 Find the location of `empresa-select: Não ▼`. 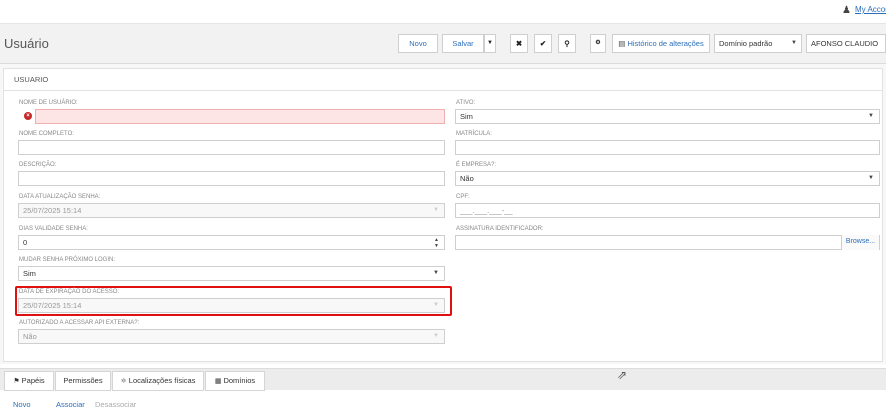

empresa-select: Não ▼ is located at coordinates (667, 178).